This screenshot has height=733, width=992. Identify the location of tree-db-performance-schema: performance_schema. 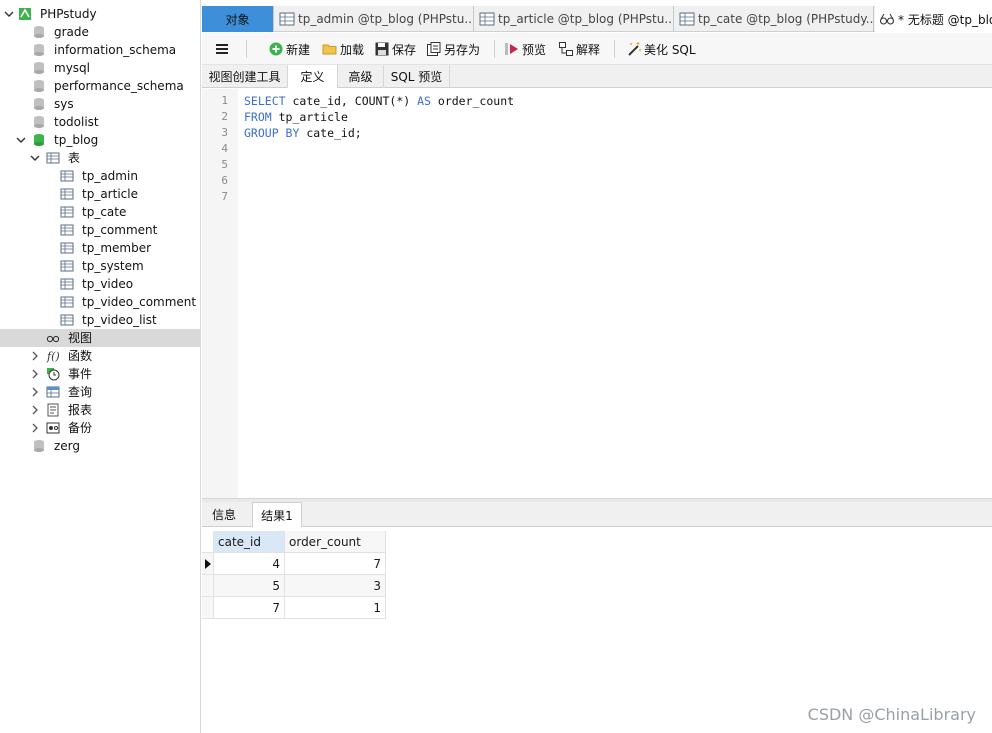
(100, 86).